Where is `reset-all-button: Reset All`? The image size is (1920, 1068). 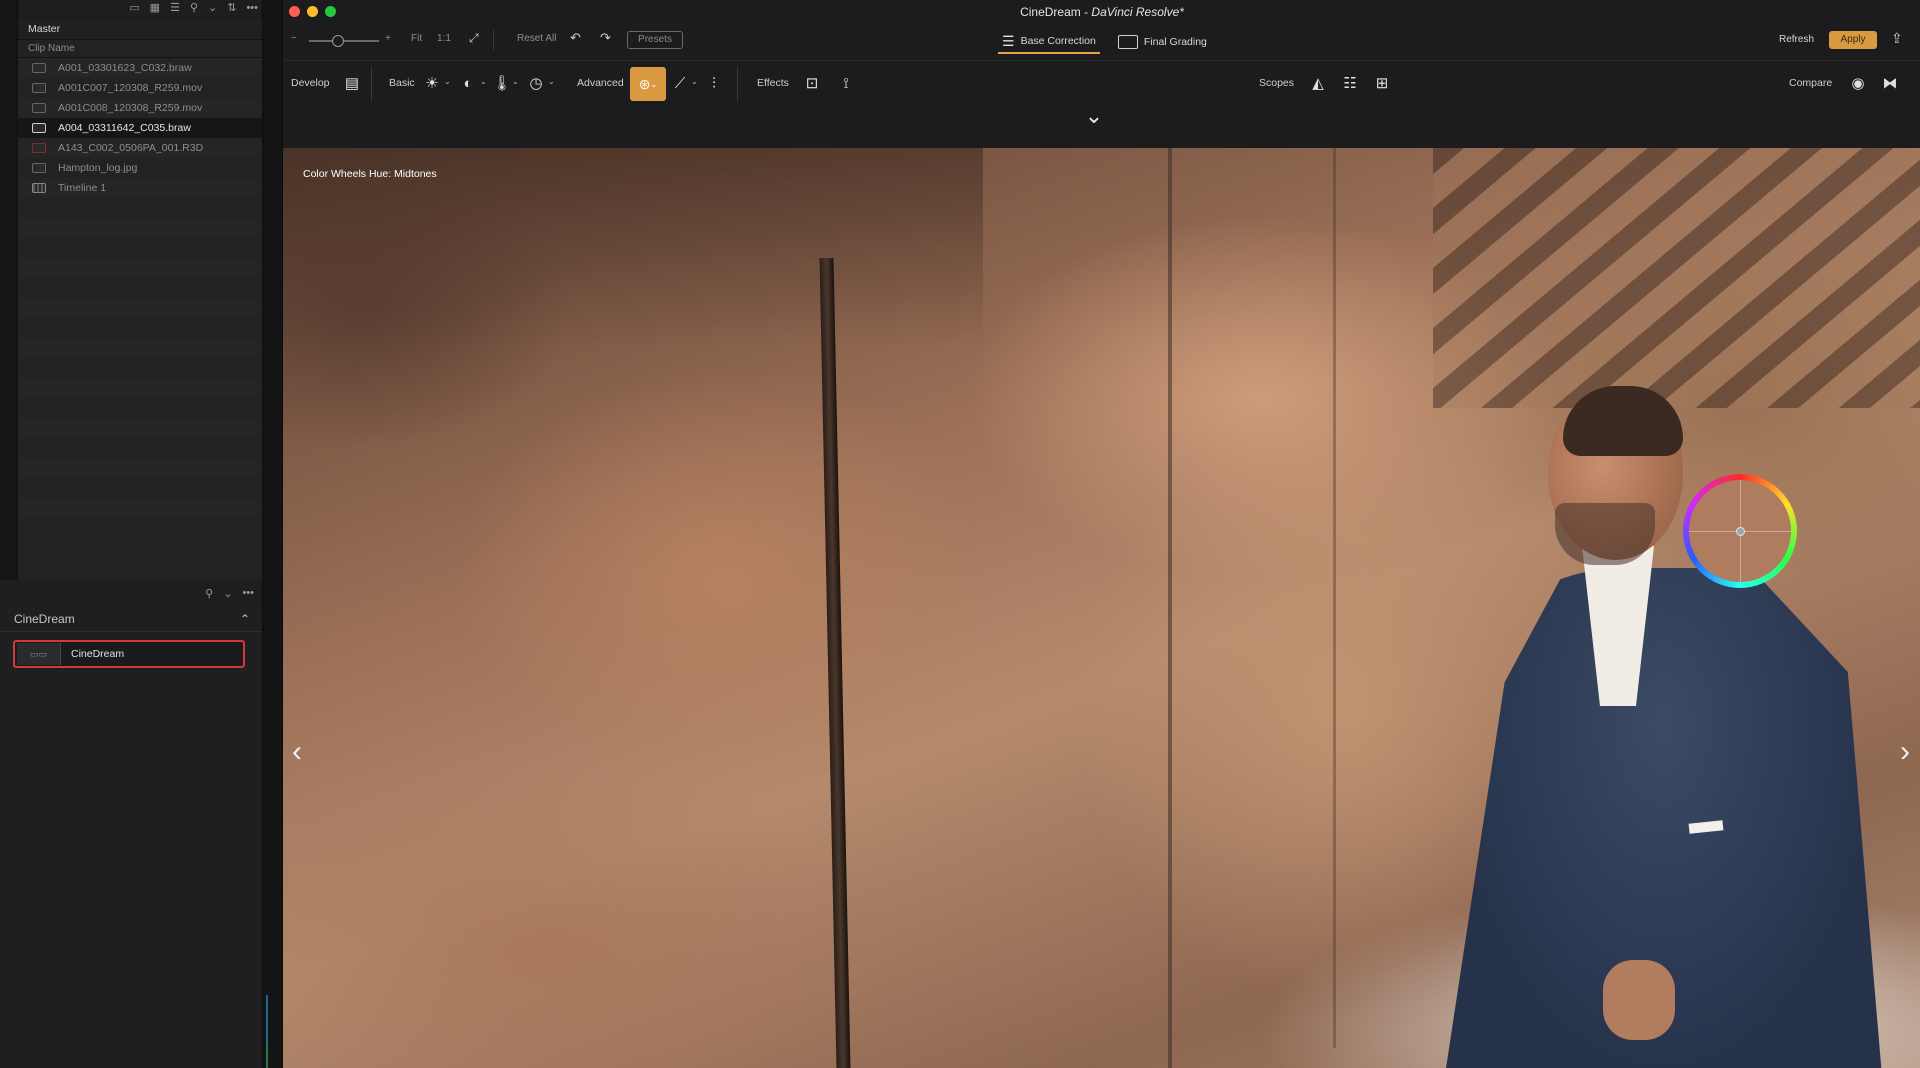 reset-all-button: Reset All is located at coordinates (536, 38).